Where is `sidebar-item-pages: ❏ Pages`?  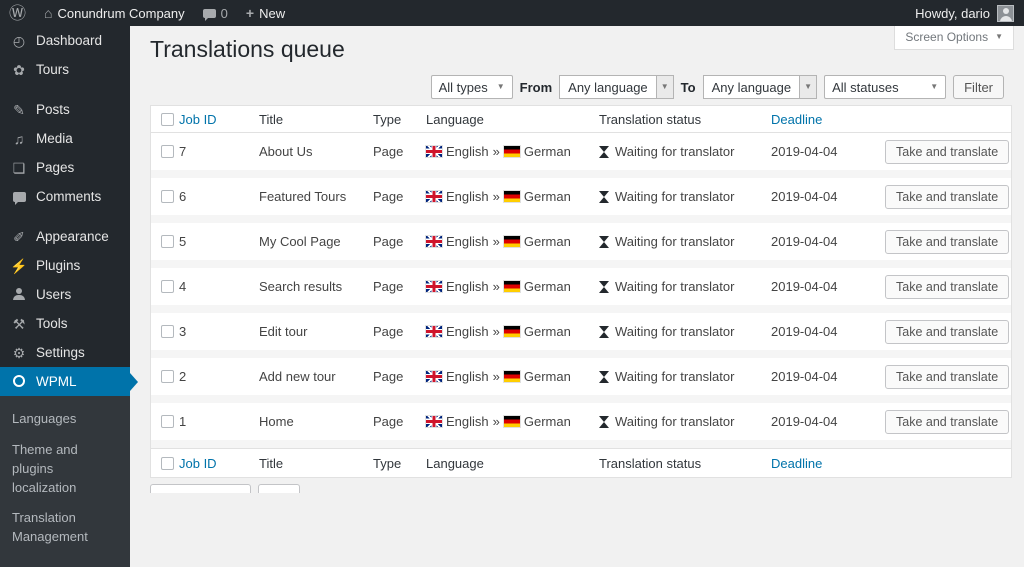
sidebar-item-pages: ❏ Pages is located at coordinates (65, 167).